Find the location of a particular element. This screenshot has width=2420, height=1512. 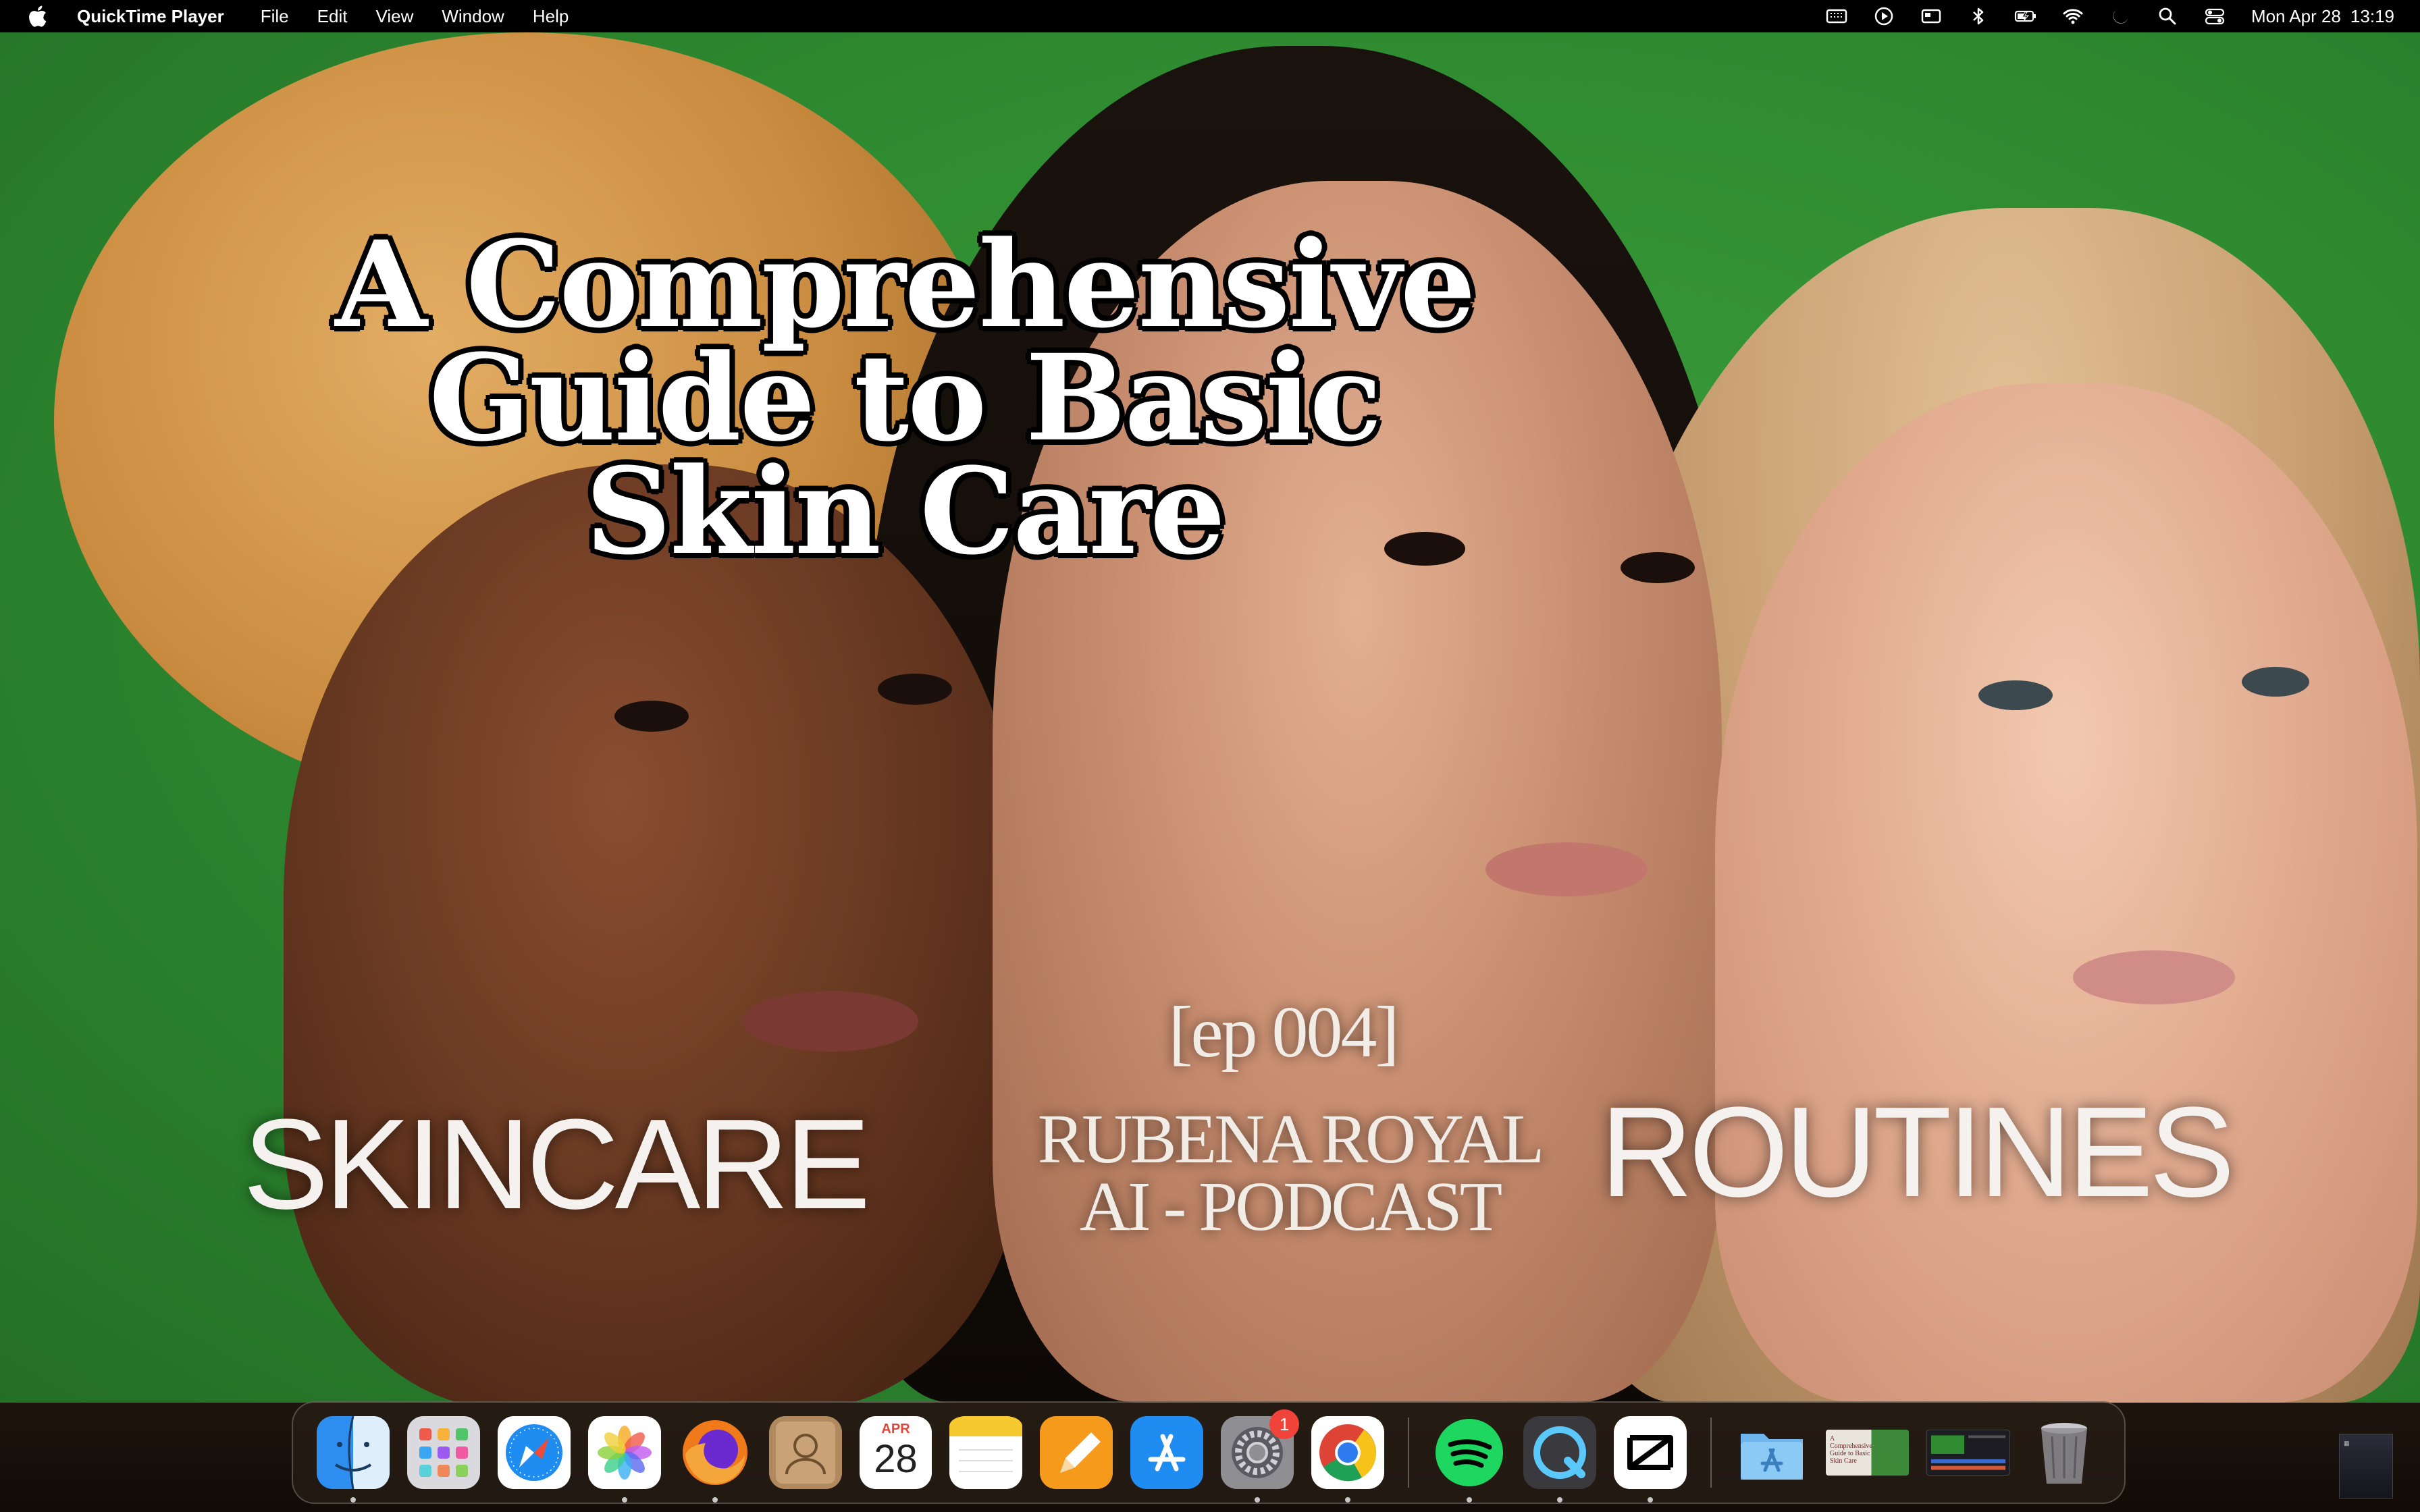

calendar-day: 28 is located at coordinates (896, 1459).